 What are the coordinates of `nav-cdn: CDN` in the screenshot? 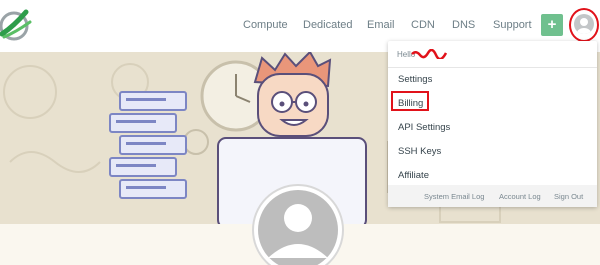 It's located at (423, 25).